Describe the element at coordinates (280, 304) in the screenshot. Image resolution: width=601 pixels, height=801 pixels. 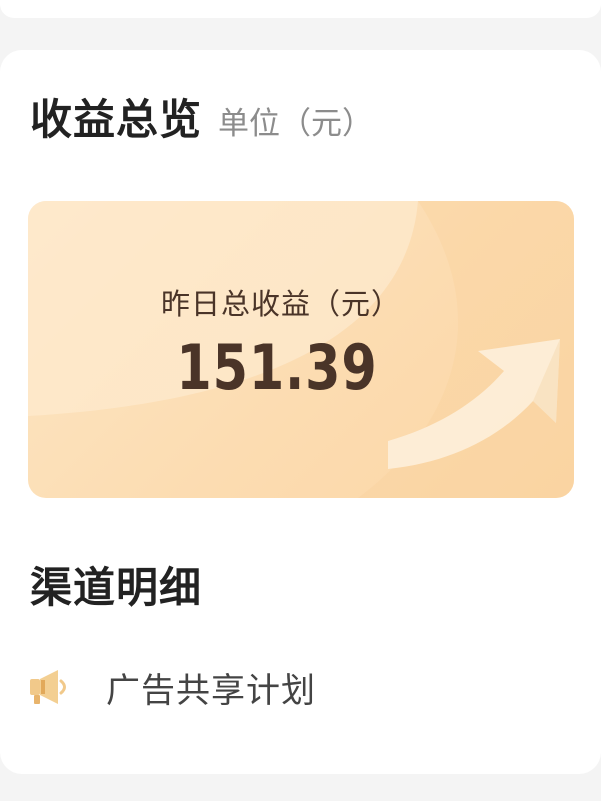
I see `yesterday-earnings-label: 昨日总收益（元）` at that location.